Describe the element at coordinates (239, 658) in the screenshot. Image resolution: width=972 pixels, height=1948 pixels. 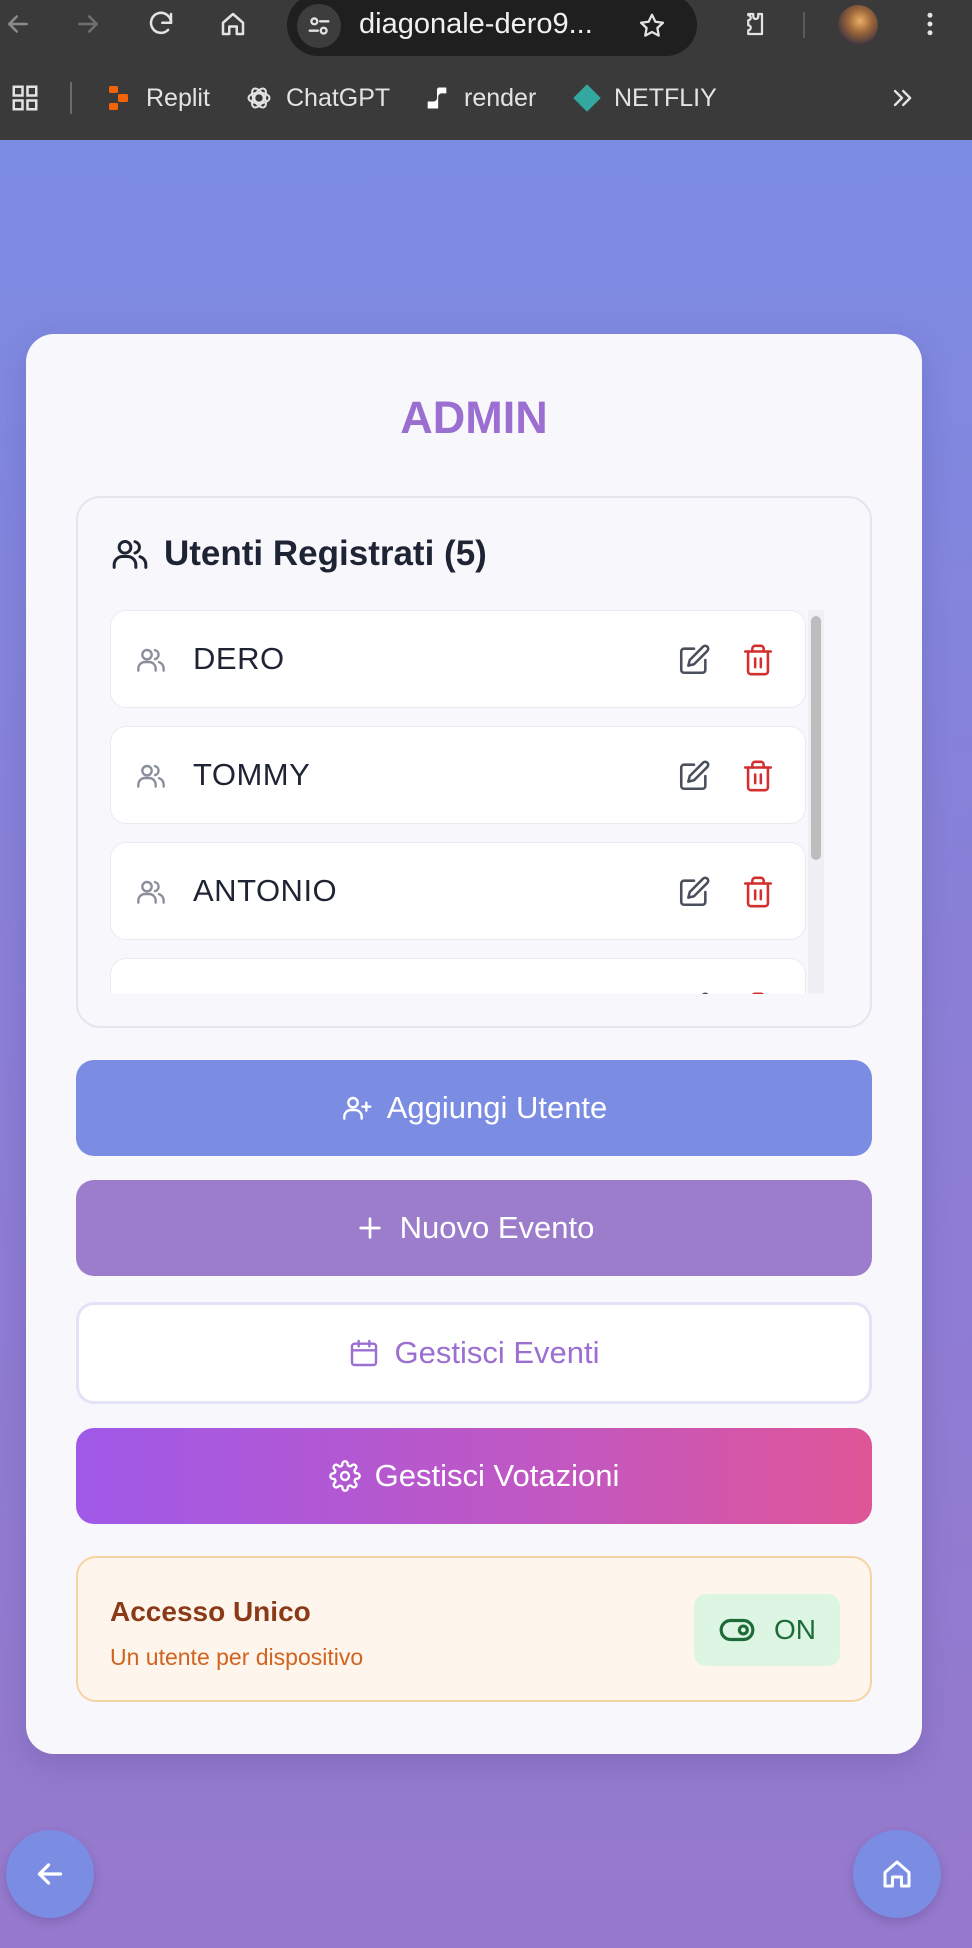
I see `user-name: DERO` at that location.